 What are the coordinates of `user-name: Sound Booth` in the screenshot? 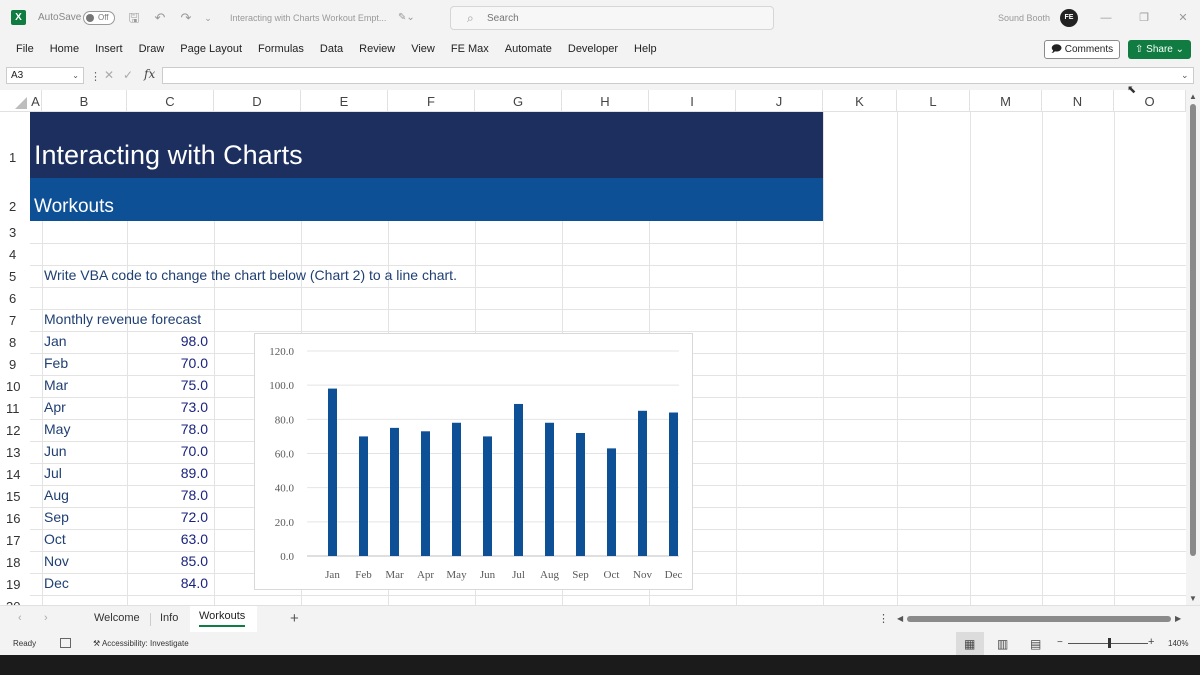 It's located at (1024, 18).